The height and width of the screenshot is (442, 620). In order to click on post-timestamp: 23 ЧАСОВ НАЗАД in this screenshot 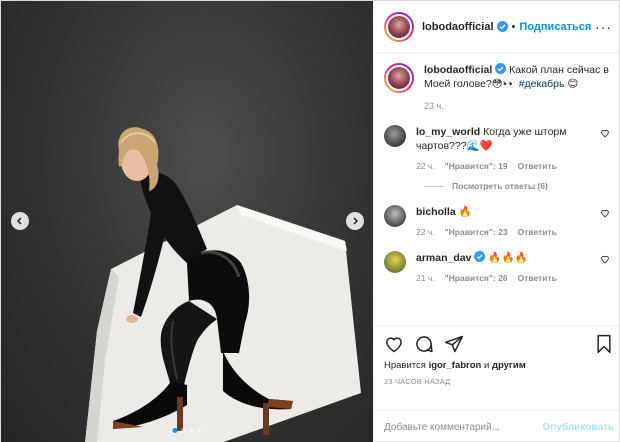, I will do `click(417, 381)`.